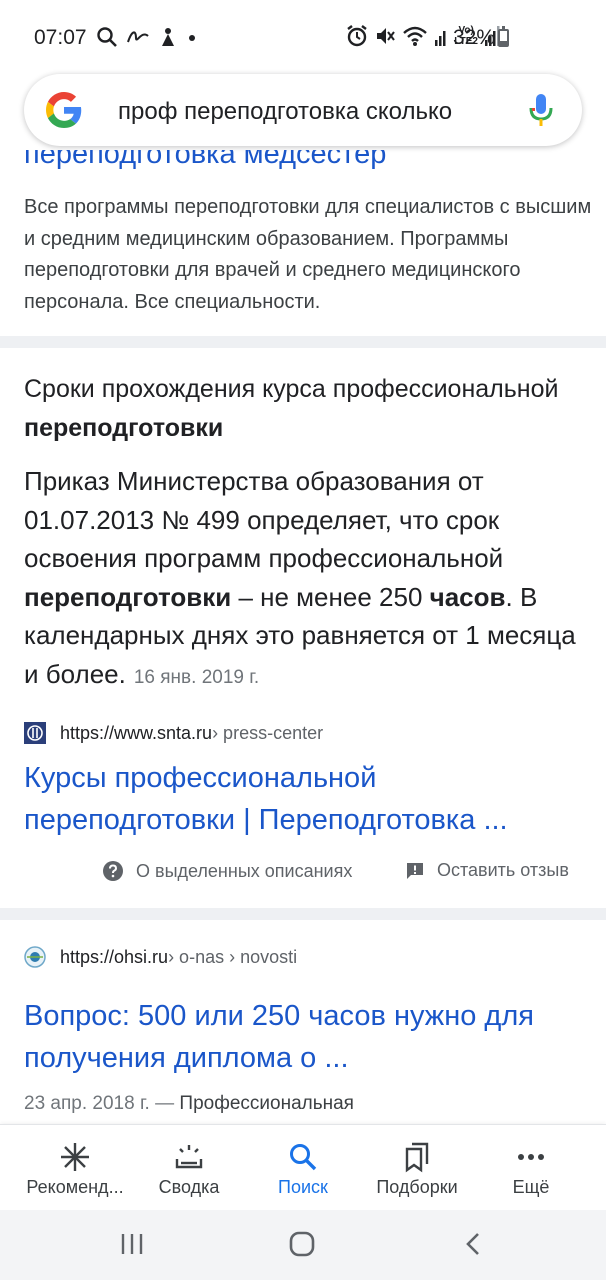 The image size is (606, 1280). What do you see at coordinates (189, 1157) in the screenshot?
I see `sunrise-icon` at bounding box center [189, 1157].